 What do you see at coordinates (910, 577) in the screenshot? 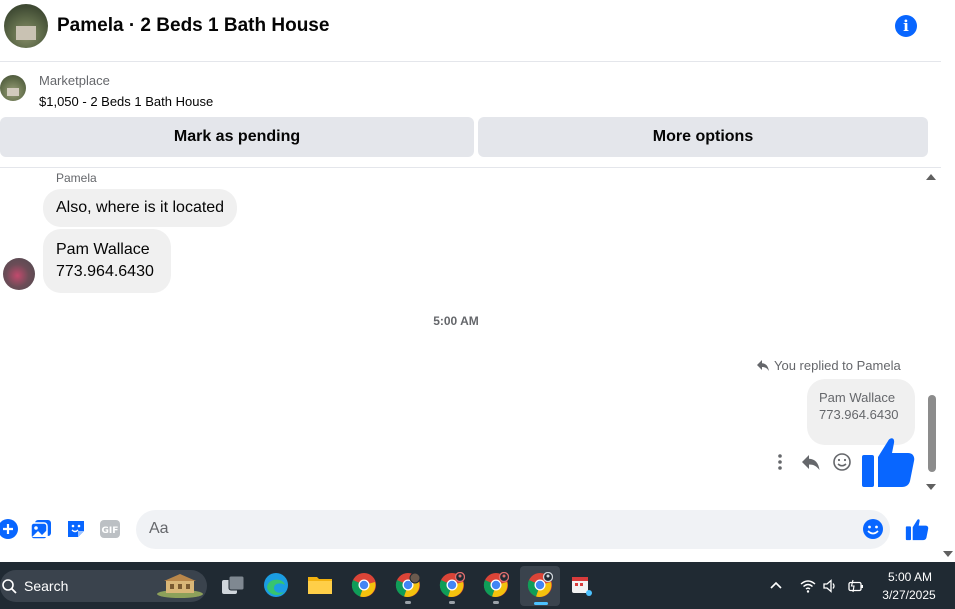
I see `clock-time: 5:00 AM` at bounding box center [910, 577].